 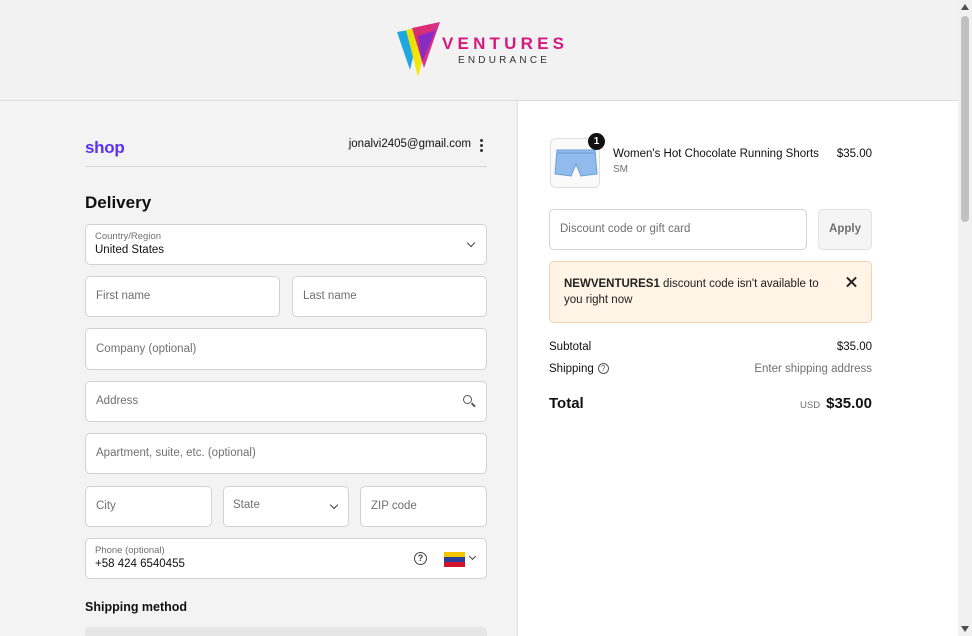 What do you see at coordinates (106, 506) in the screenshot?
I see `city-placeholder: City` at bounding box center [106, 506].